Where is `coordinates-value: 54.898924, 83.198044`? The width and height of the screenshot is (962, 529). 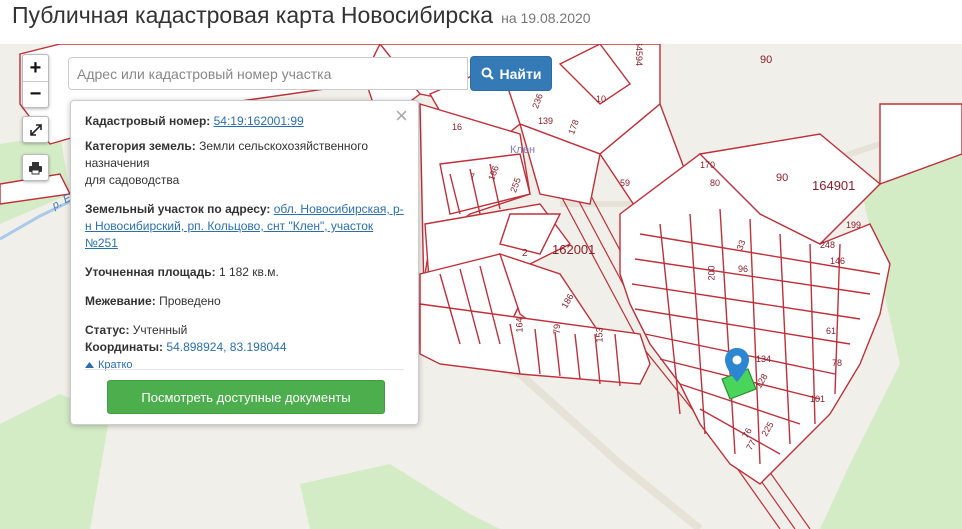 coordinates-value: 54.898924, 83.198044 is located at coordinates (226, 347).